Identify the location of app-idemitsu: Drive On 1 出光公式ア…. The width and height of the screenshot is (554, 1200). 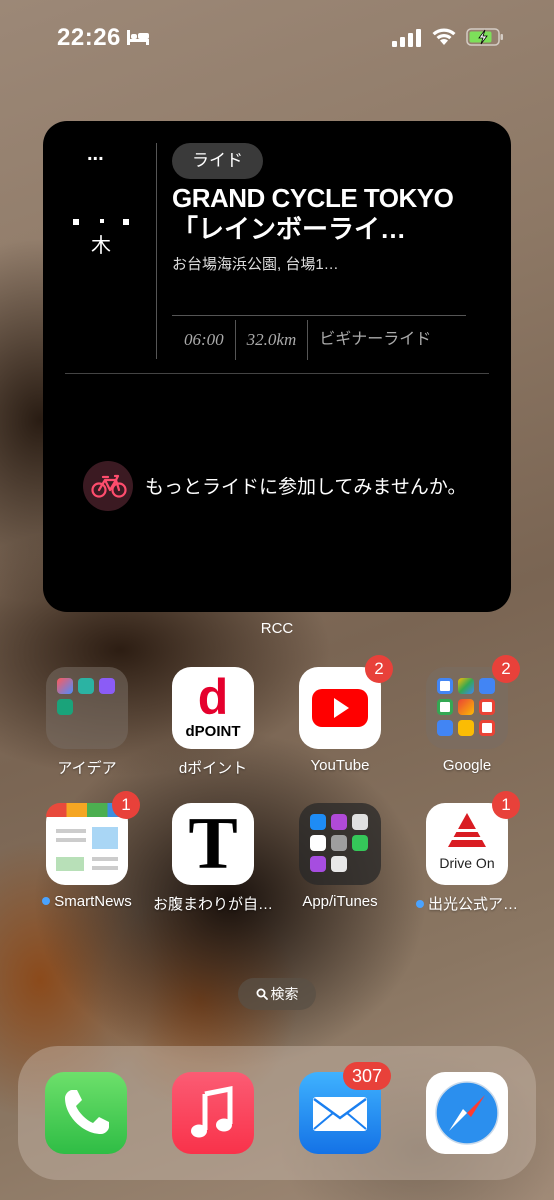
(467, 852).